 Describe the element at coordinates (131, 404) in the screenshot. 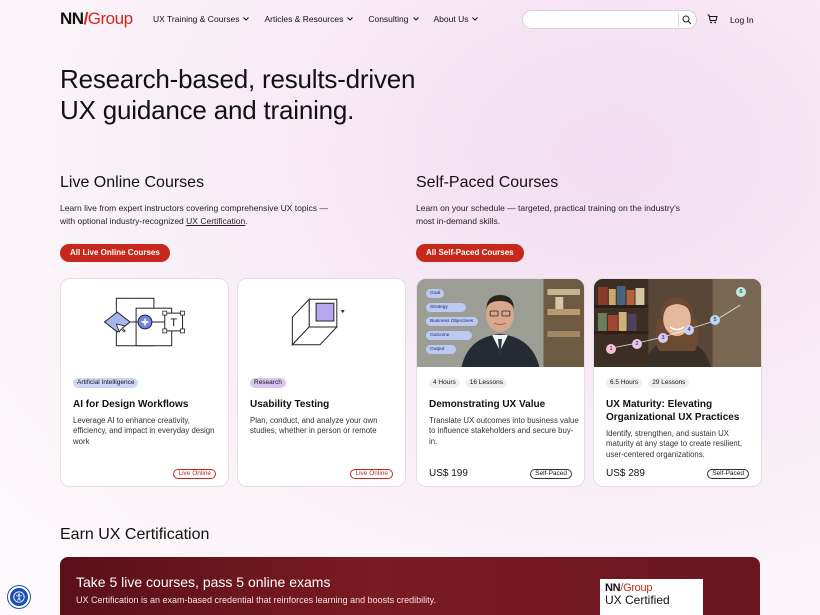

I see `course-title: AI for Design Workflows` at that location.